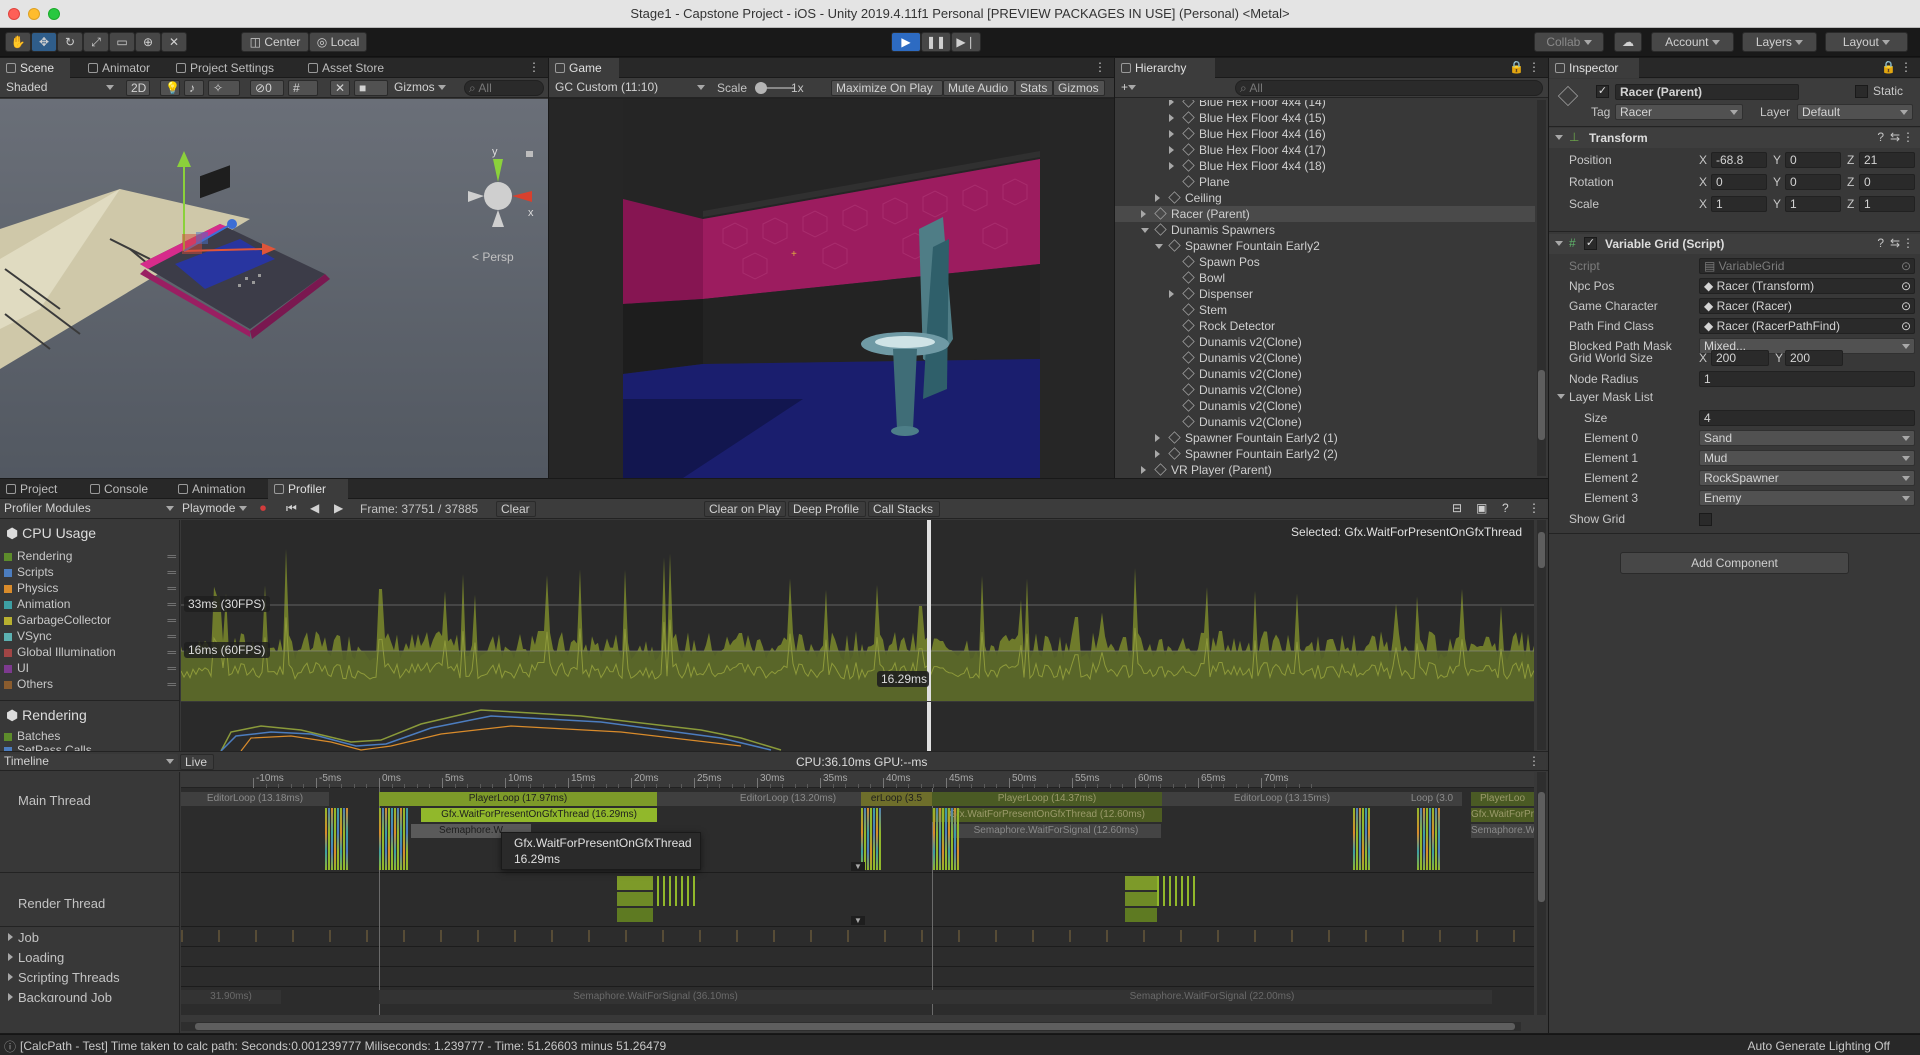  I want to click on scale-slider, so click(775, 88).